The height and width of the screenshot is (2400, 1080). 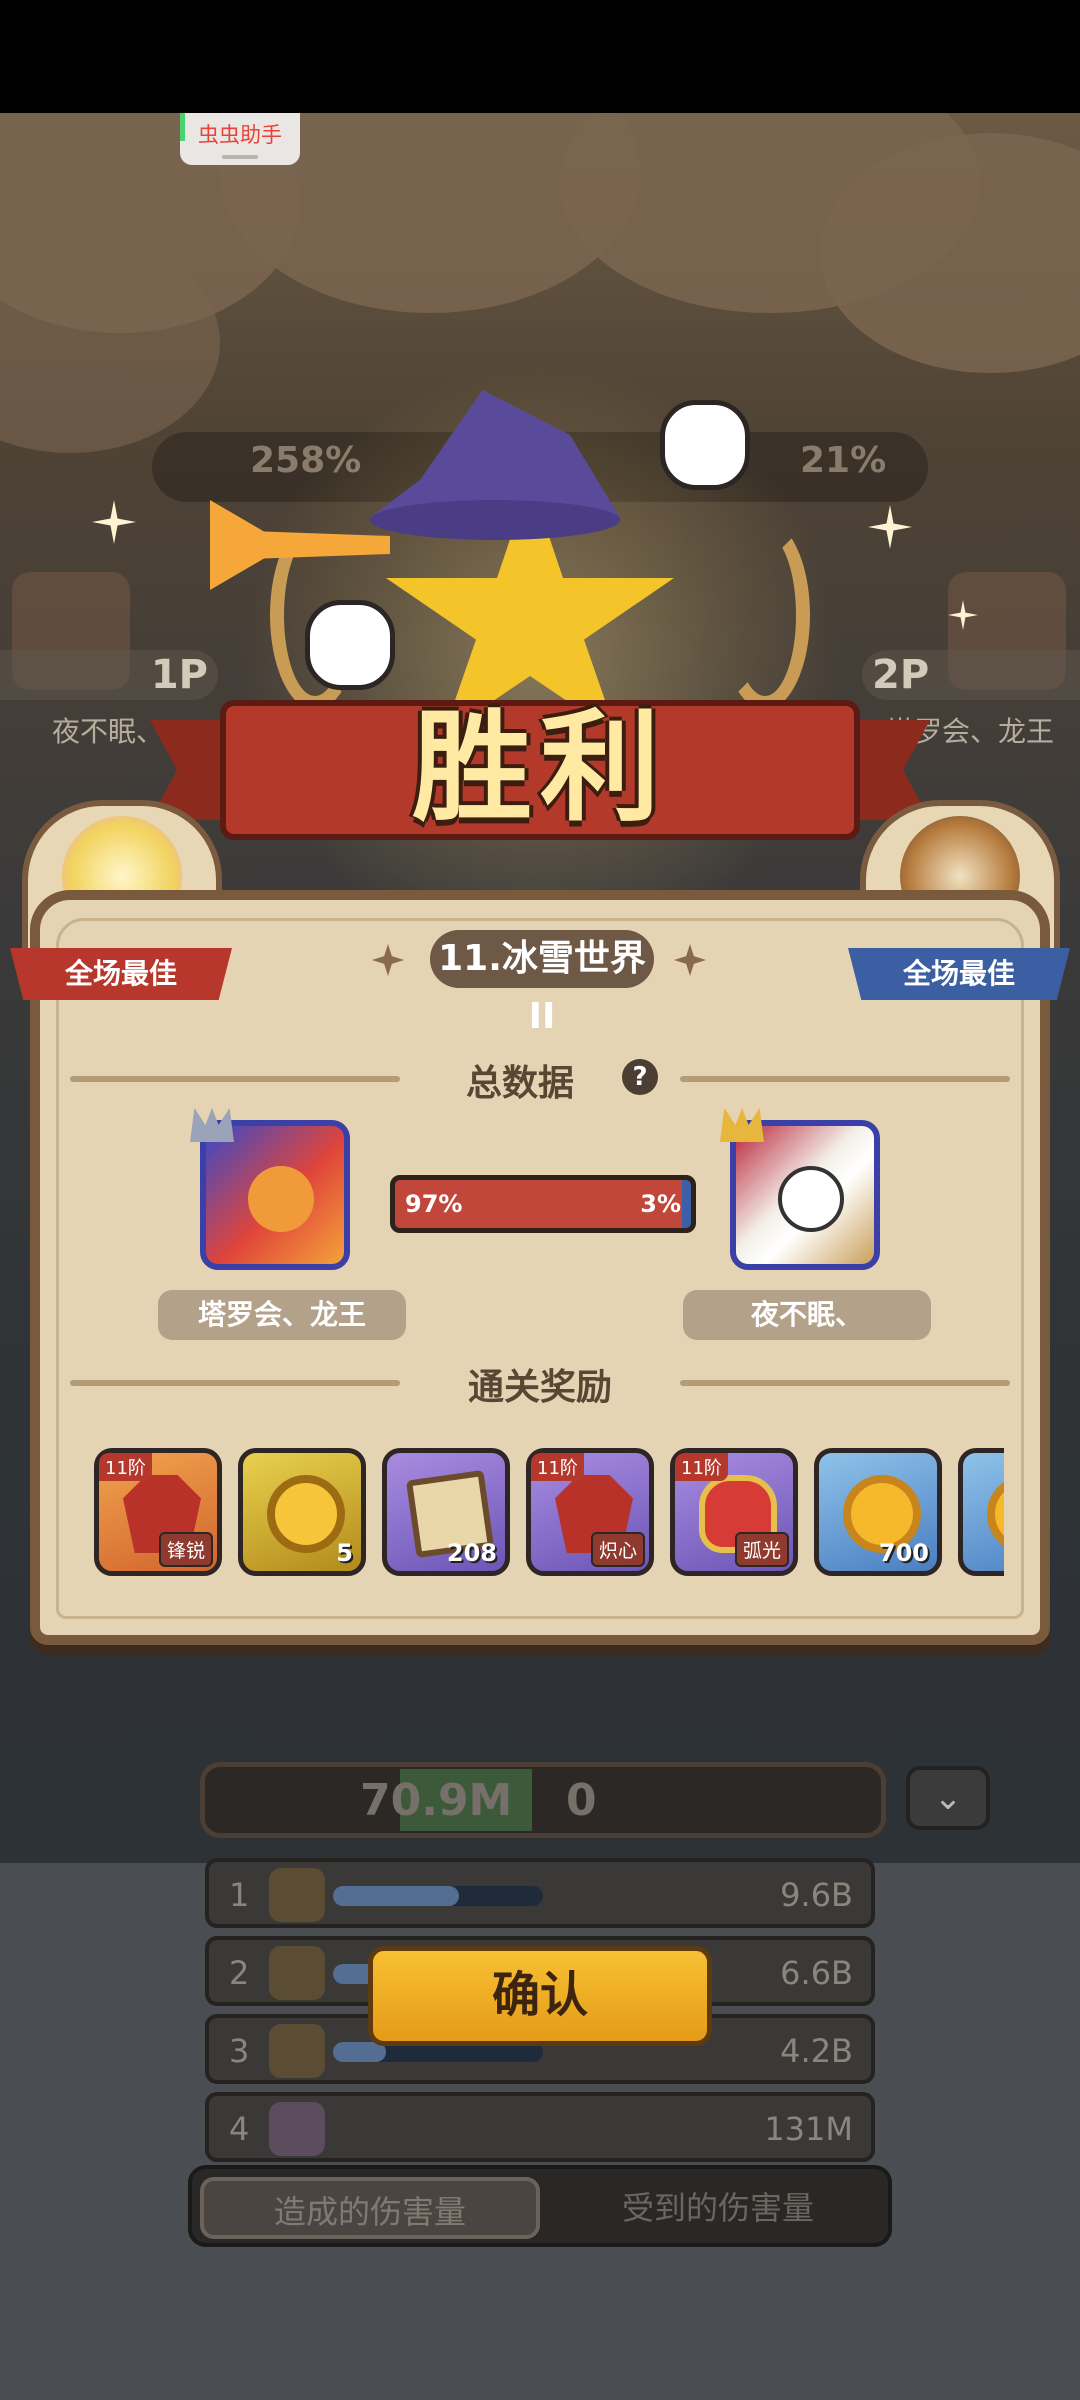 What do you see at coordinates (617, 1549) in the screenshot?
I see `reward-tag: 炽心` at bounding box center [617, 1549].